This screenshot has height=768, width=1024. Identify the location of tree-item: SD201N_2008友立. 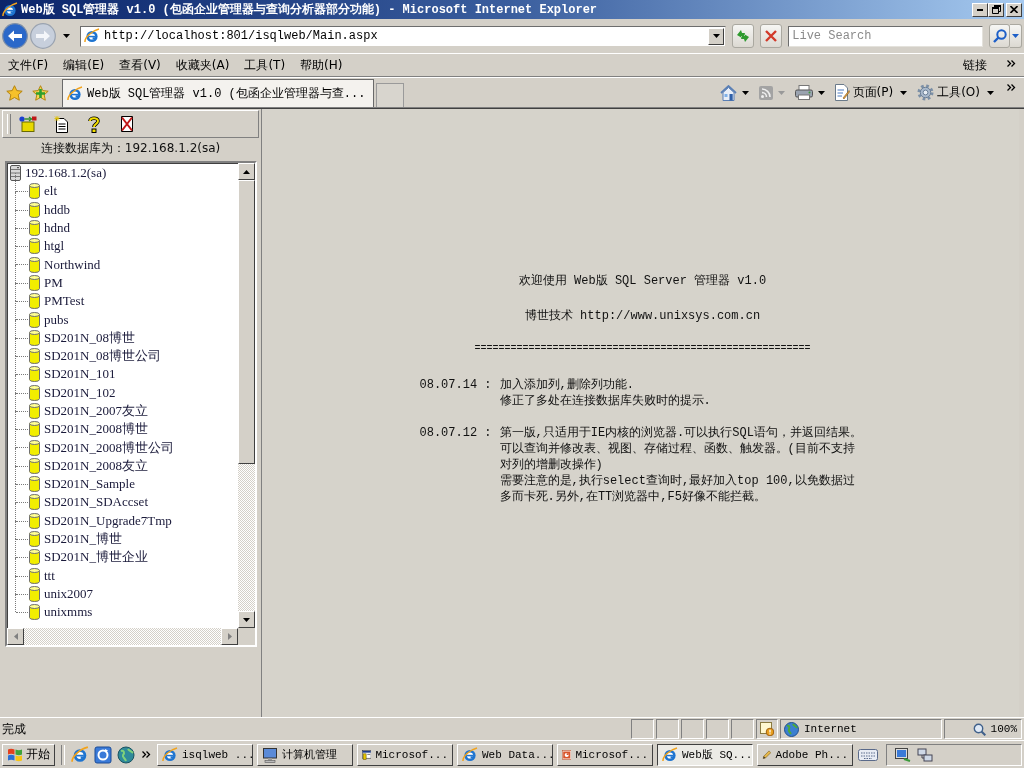
(88, 465).